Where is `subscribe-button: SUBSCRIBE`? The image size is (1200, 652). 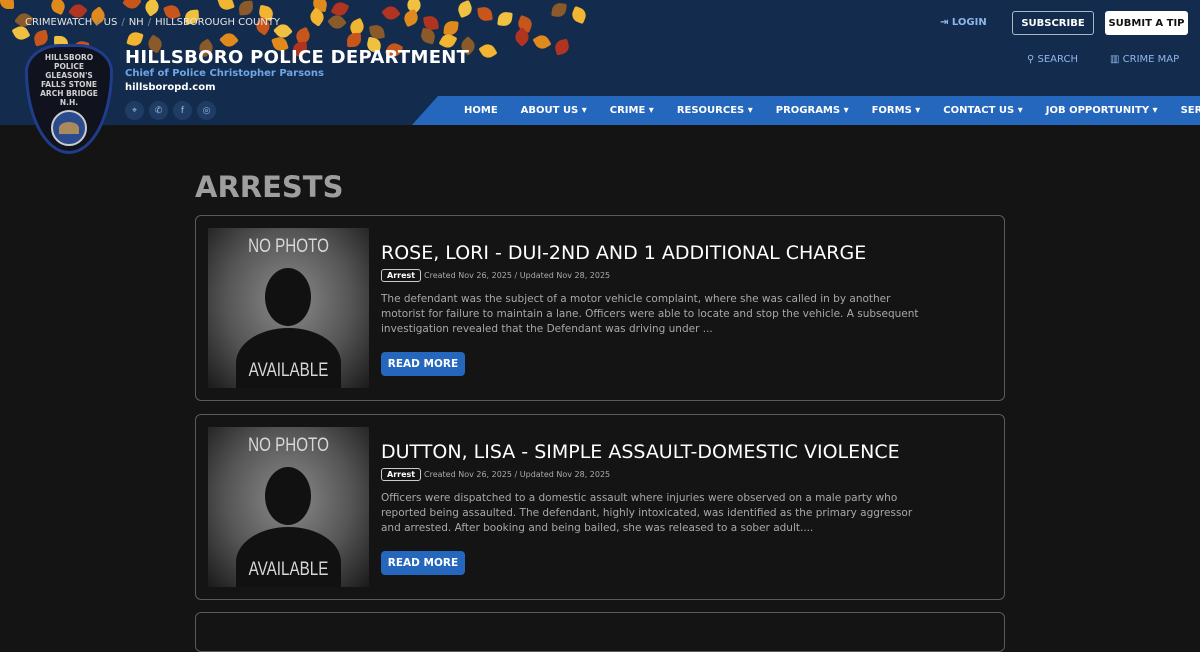
subscribe-button: SUBSCRIBE is located at coordinates (1053, 23).